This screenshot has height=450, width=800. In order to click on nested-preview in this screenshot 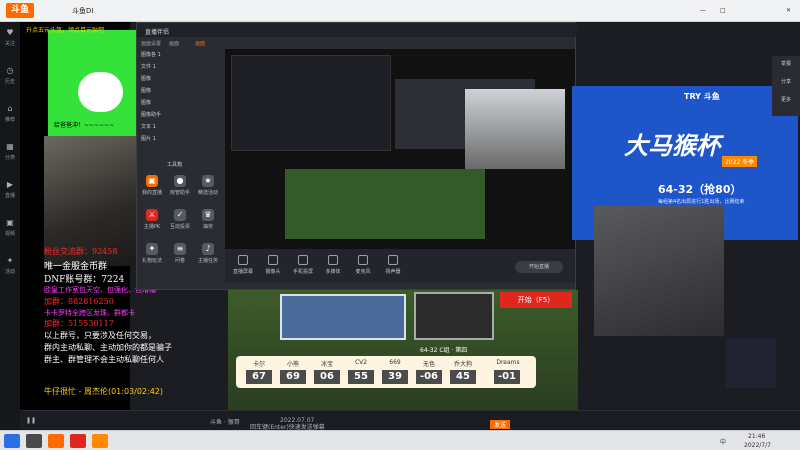, I will do `click(311, 103)`.